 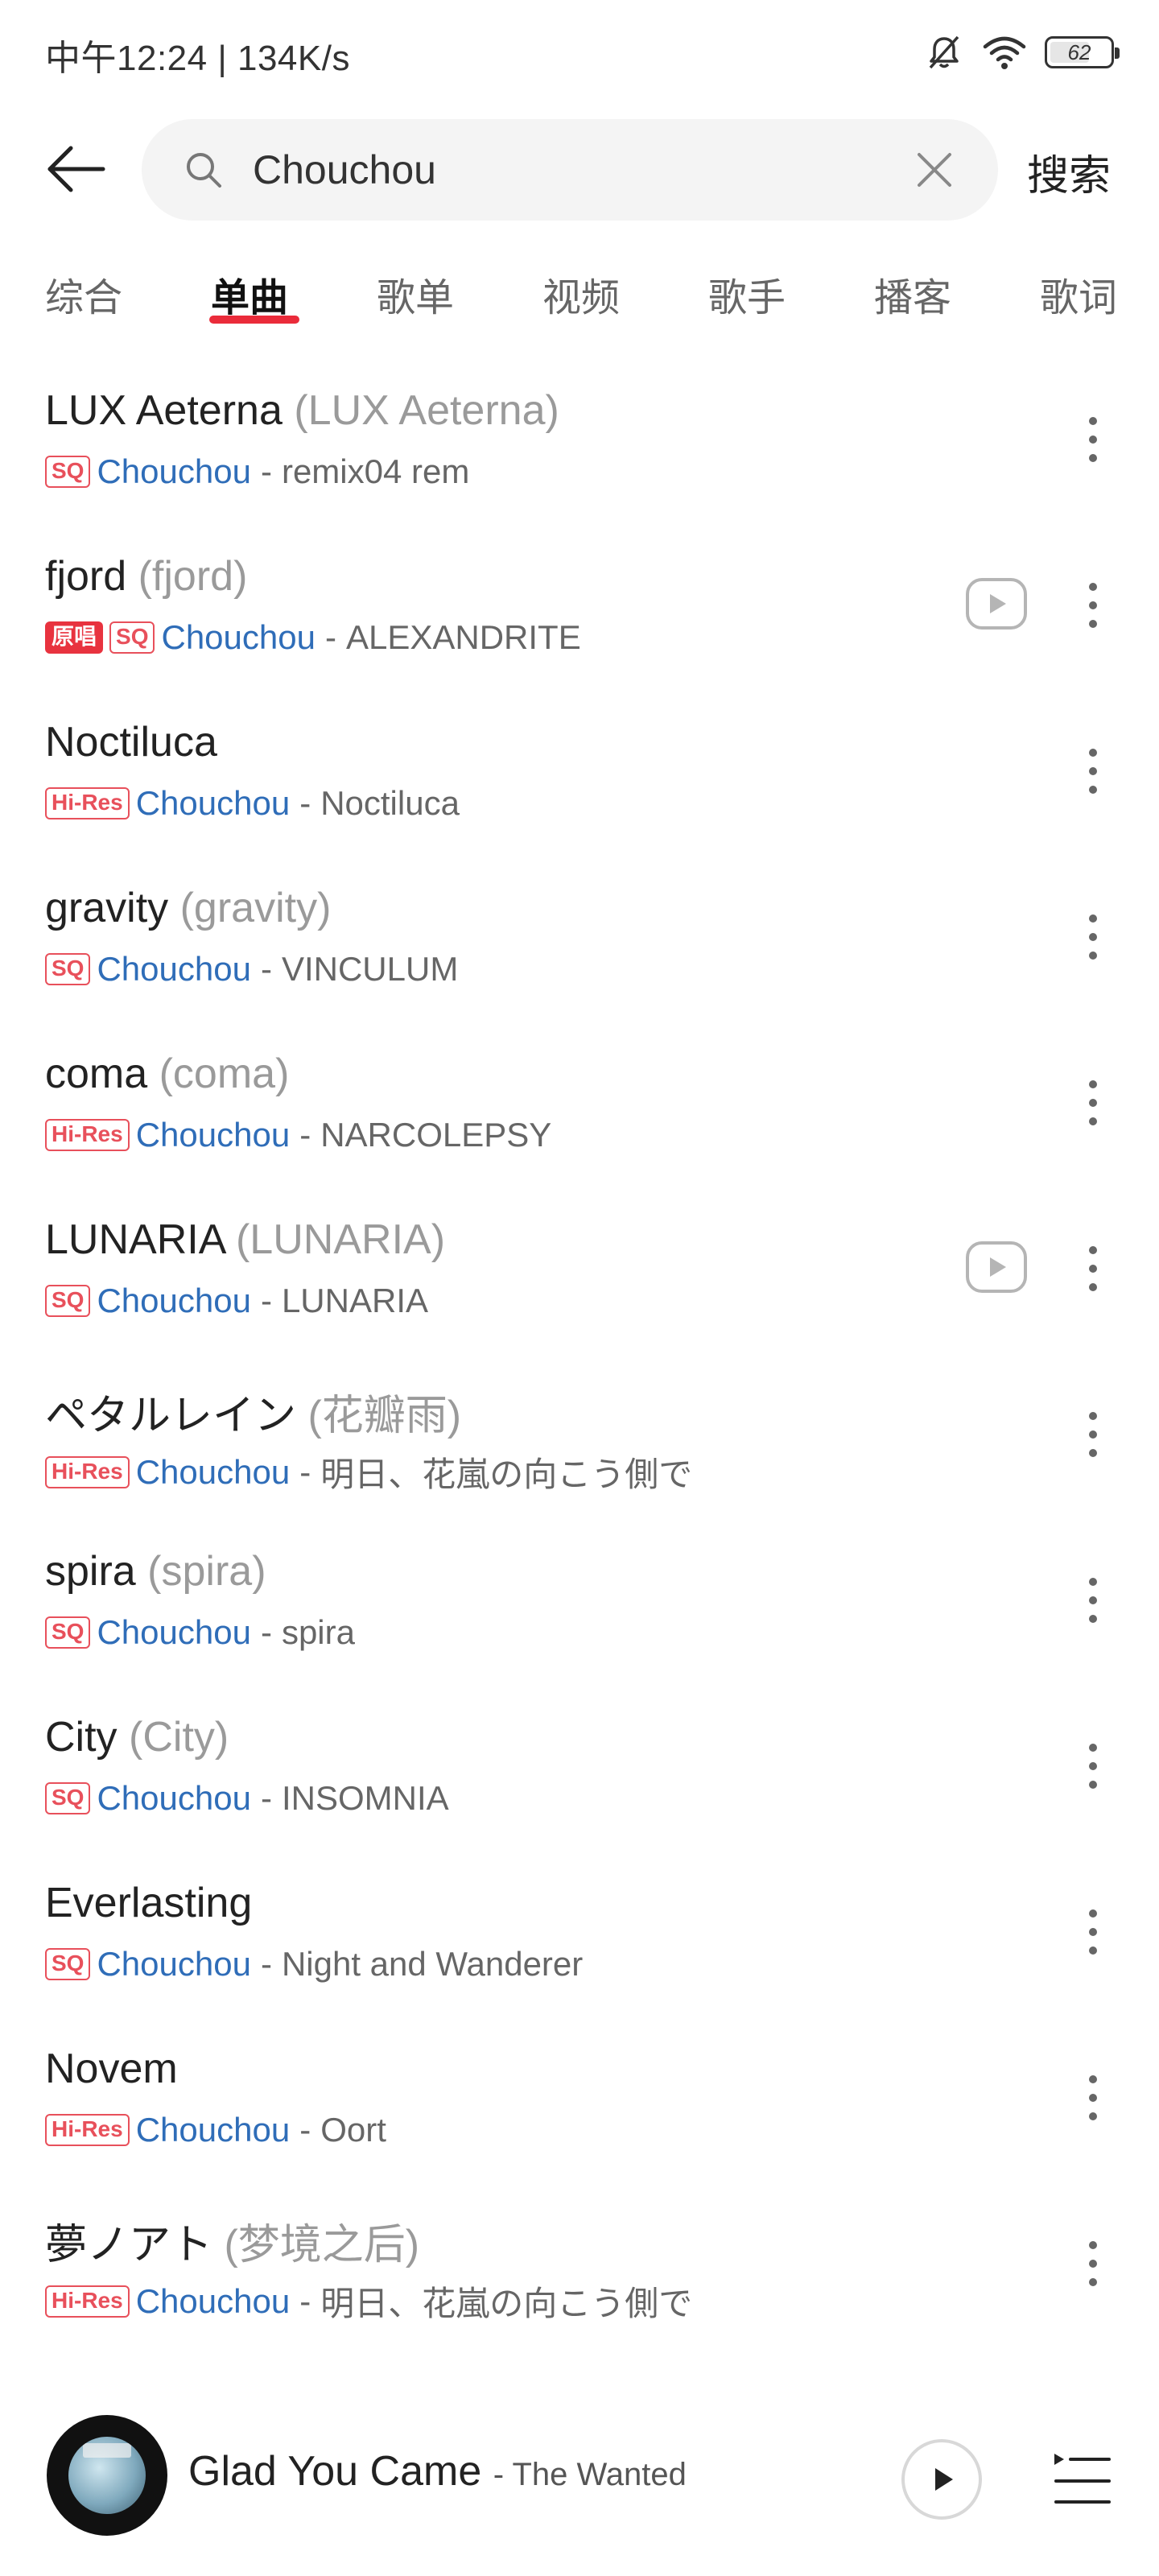 I want to click on song-name: fjord, so click(x=86, y=576).